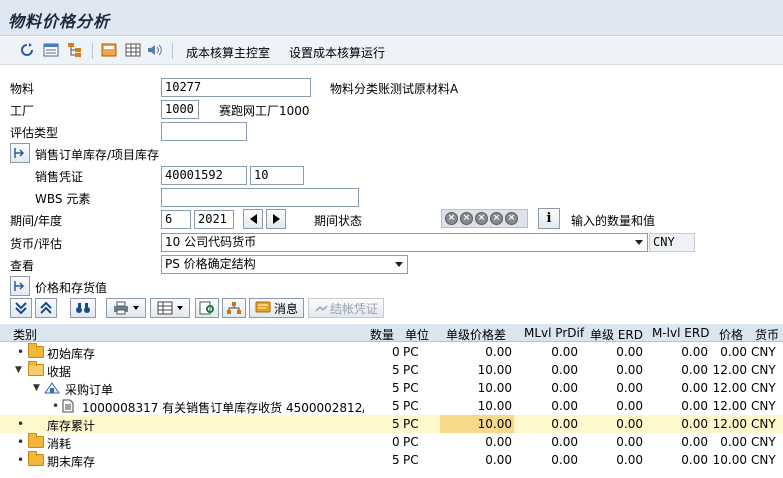 The image size is (783, 478). Describe the element at coordinates (27, 50) in the screenshot. I see `refresh-icon` at that location.